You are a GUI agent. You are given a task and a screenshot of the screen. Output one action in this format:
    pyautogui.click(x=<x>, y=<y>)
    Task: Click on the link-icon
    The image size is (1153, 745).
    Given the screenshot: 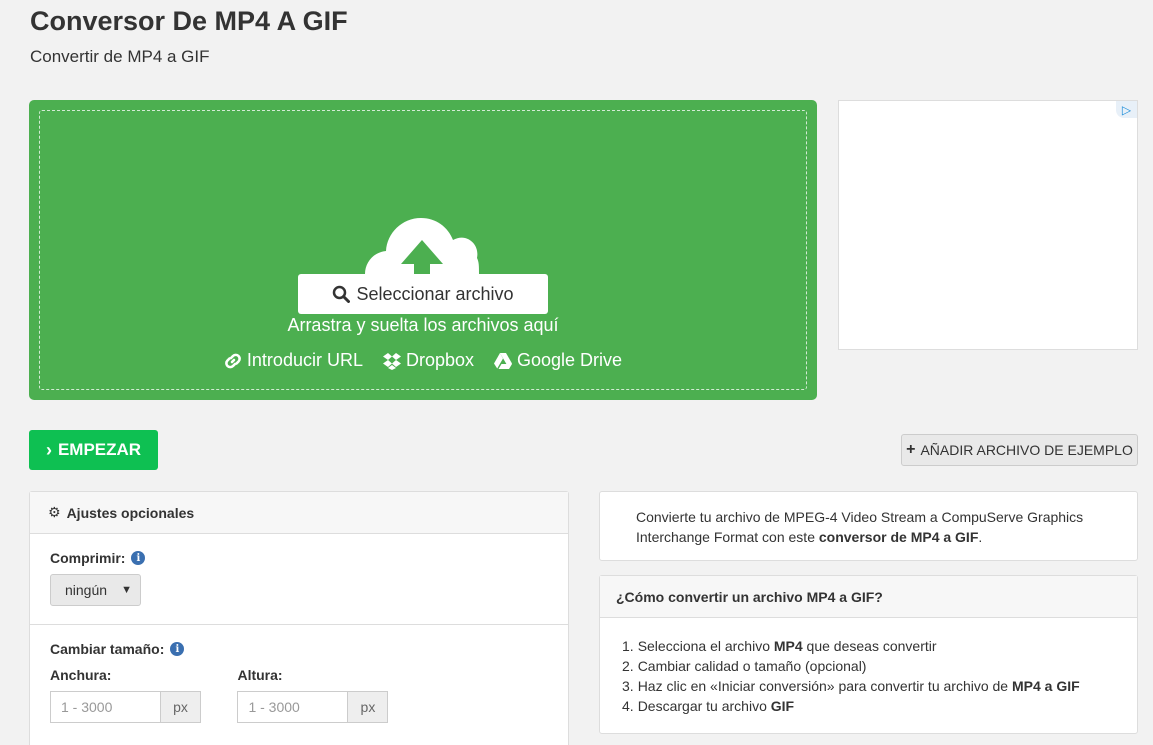 What is the action you would take?
    pyautogui.click(x=233, y=360)
    